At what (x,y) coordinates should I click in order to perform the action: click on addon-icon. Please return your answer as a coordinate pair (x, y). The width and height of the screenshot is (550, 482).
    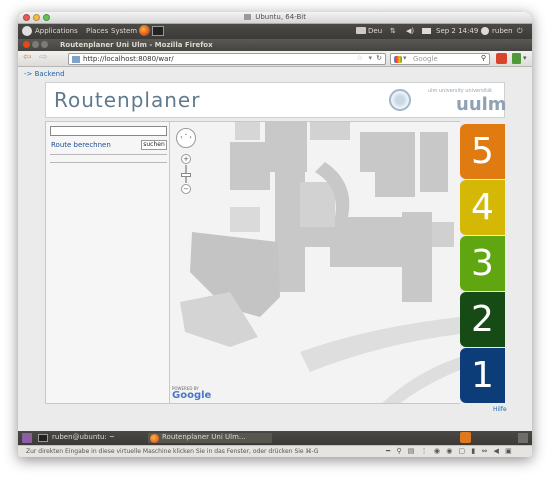
    Looking at the image, I should click on (516, 58).